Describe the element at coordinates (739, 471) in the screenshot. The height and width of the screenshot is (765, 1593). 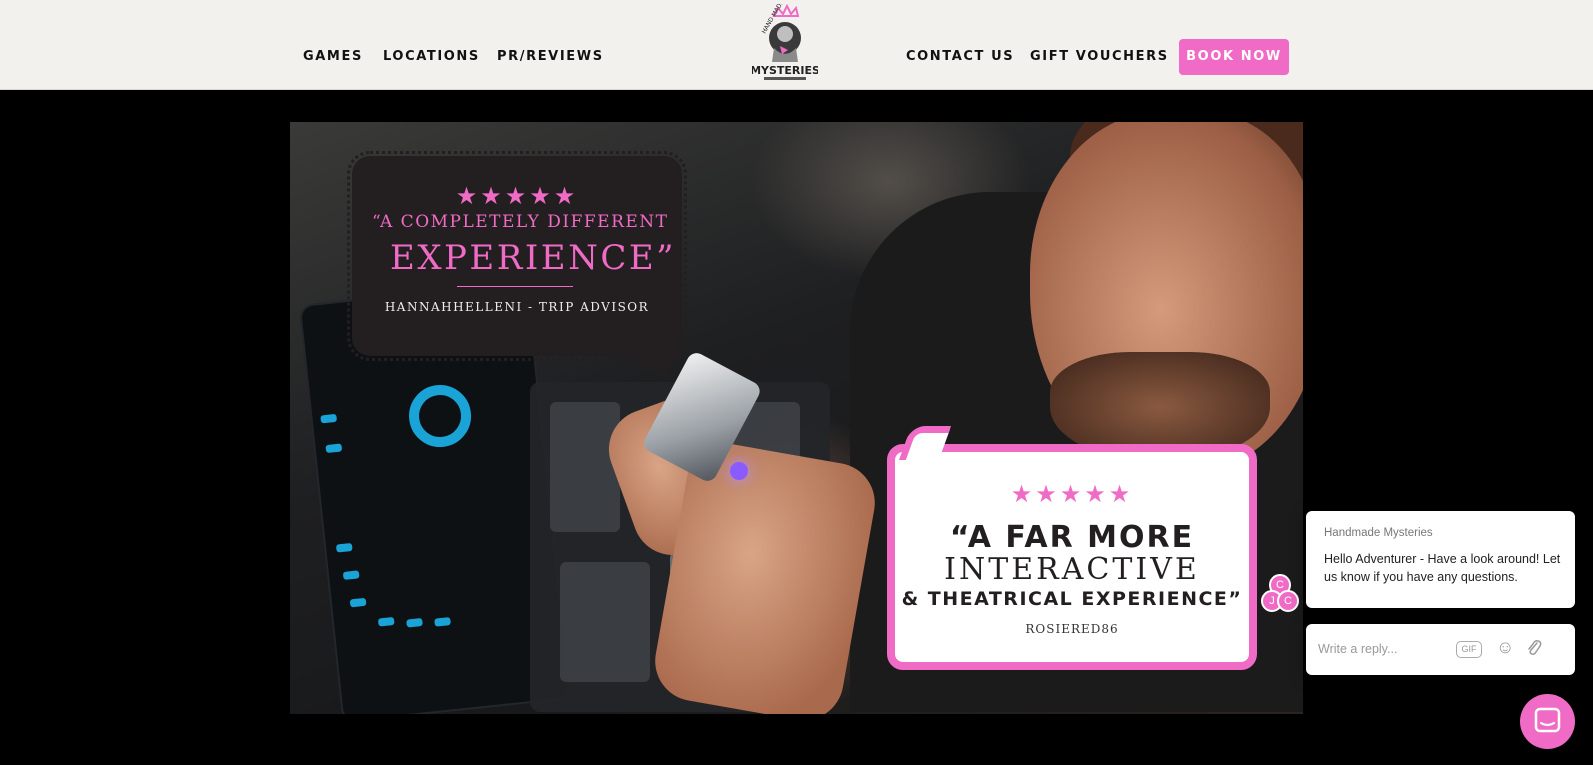
I see `uv-light-icon` at that location.